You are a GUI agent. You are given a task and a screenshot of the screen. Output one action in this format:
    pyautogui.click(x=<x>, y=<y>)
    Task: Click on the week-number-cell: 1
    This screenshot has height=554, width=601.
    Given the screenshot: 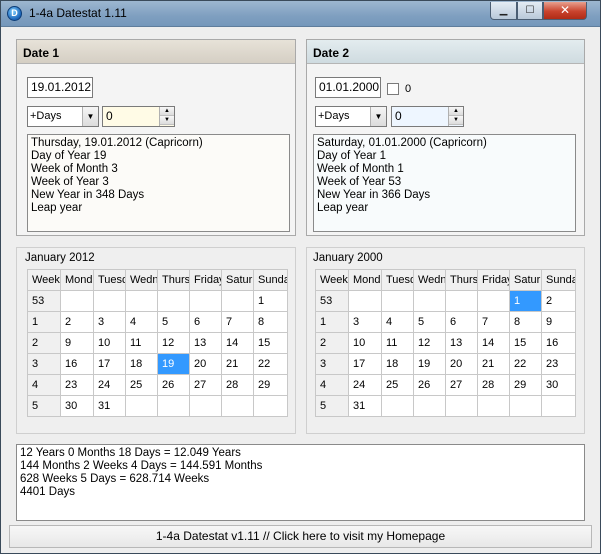 What is the action you would take?
    pyautogui.click(x=332, y=322)
    